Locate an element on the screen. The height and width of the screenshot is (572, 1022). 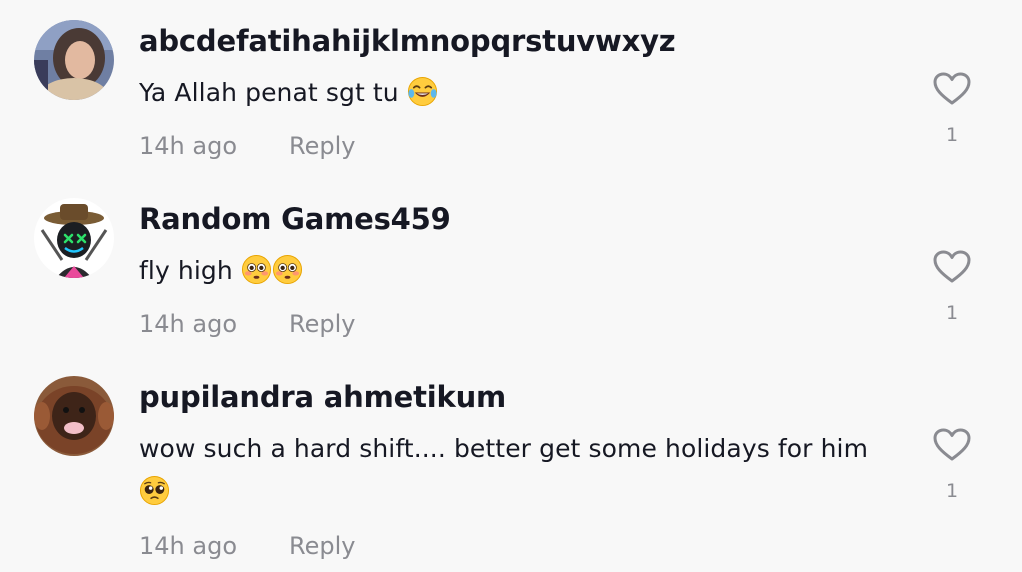
comment-text-content: Ya Allah penat sgt tu is located at coordinates (269, 92).